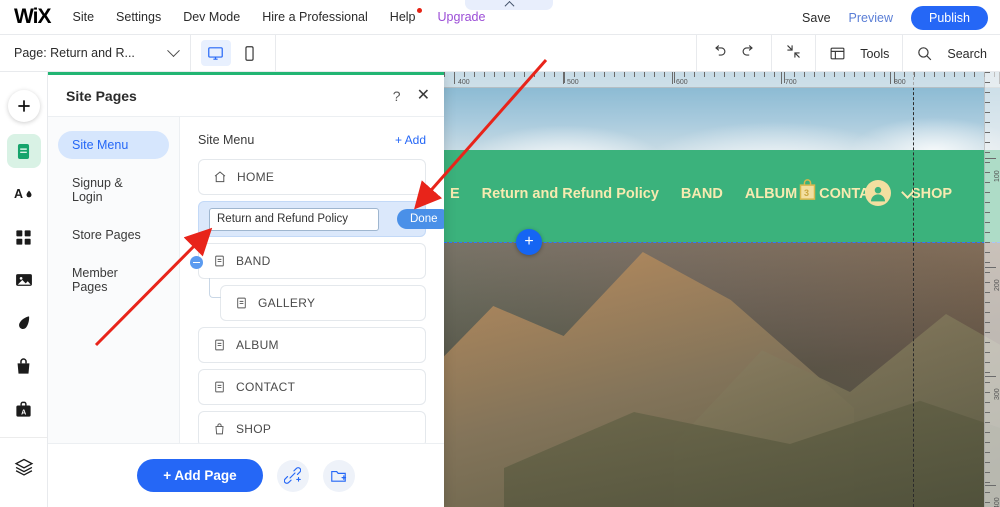  I want to click on page-row-album-label: ALBUM, so click(257, 345).